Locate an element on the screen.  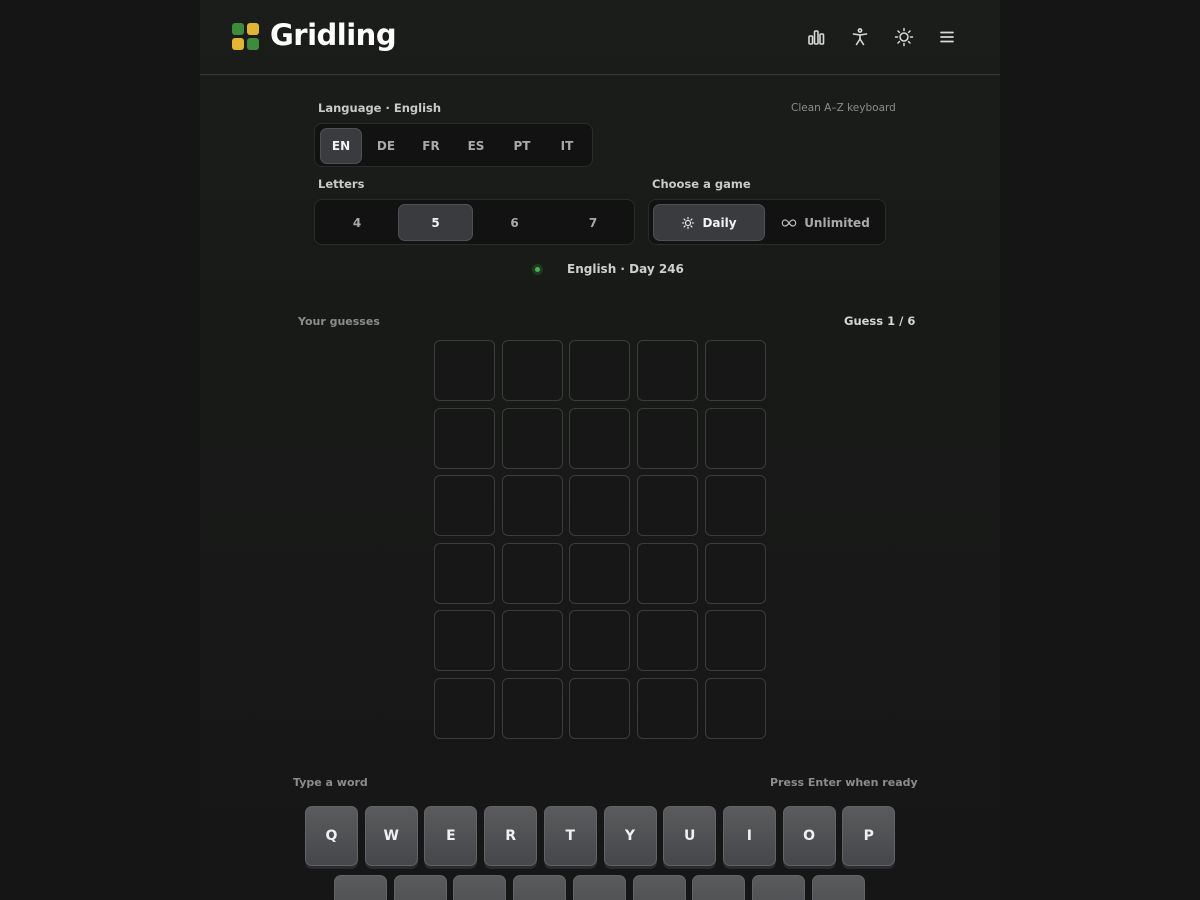
letters-option-4: 4 is located at coordinates (357, 222).